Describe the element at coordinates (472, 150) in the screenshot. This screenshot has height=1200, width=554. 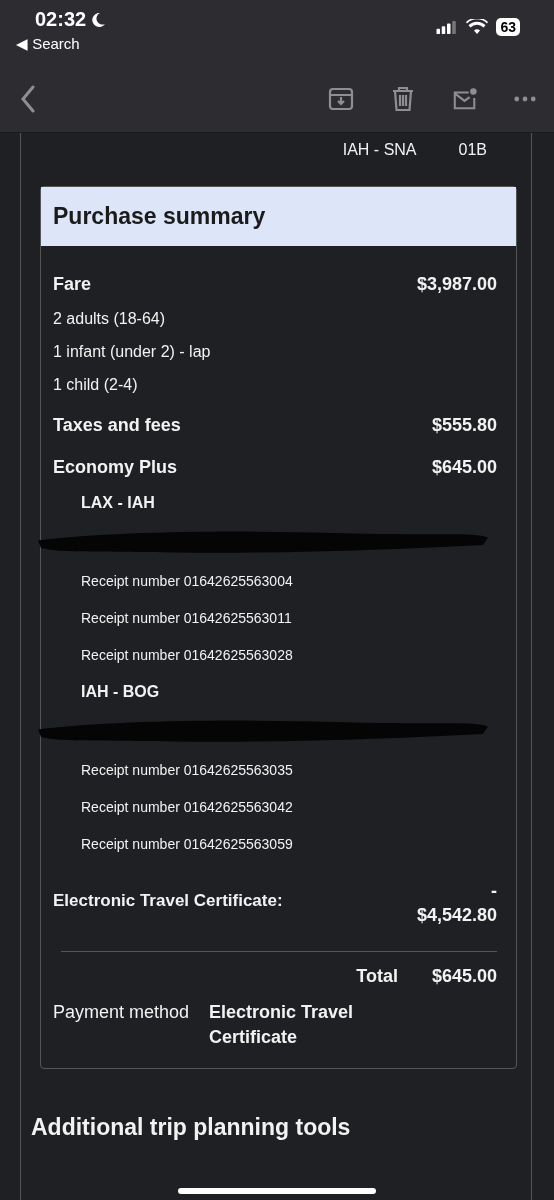
I see `seat-number: 01B` at that location.